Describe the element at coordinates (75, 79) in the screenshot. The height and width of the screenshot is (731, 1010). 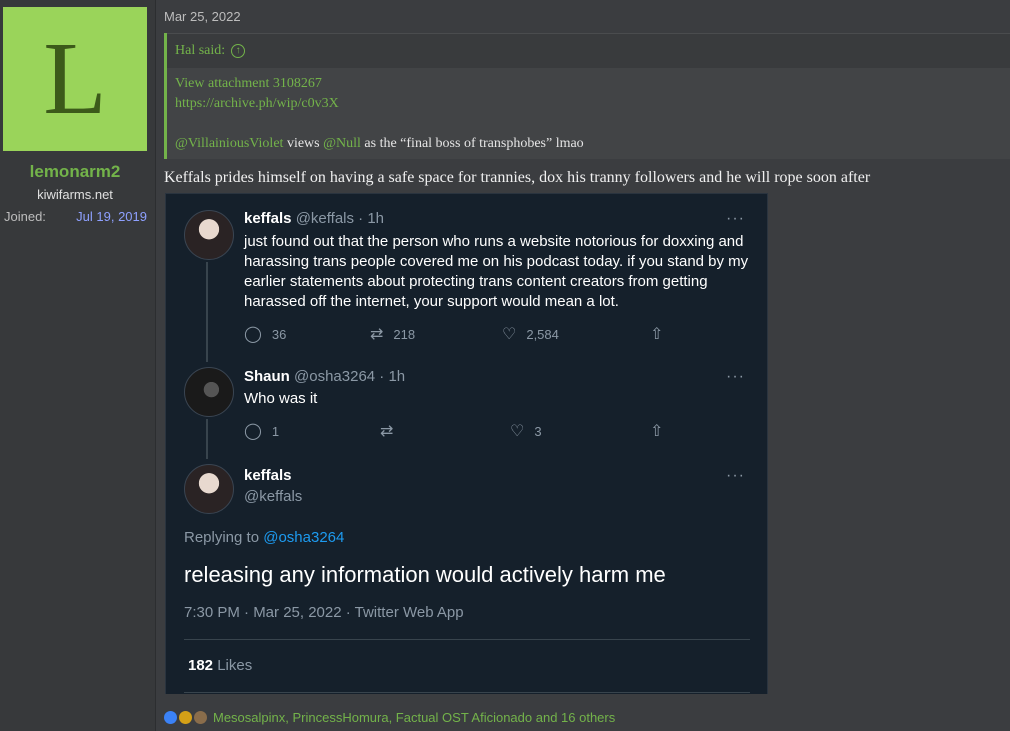
I see `avatar: L` at that location.